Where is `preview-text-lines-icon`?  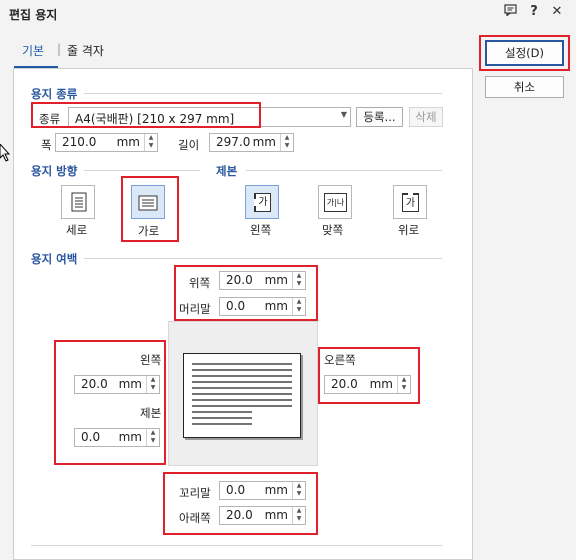
preview-text-lines-icon is located at coordinates (242, 394).